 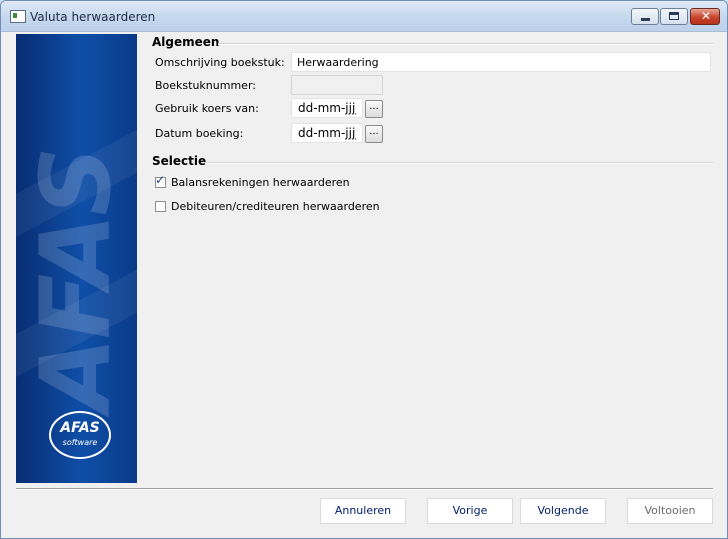 I want to click on omschrijving-label: Omschrijving boekstuk:, so click(x=220, y=62).